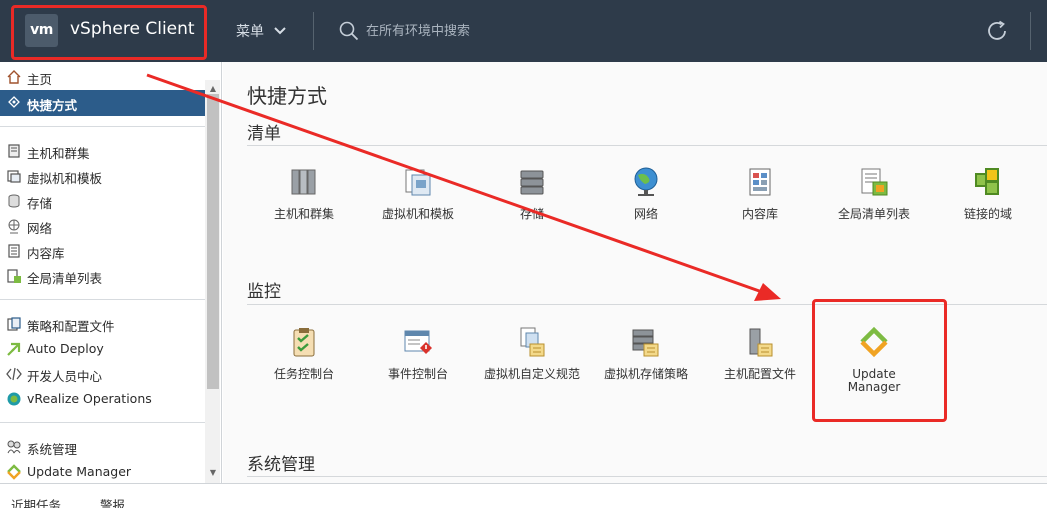 The height and width of the screenshot is (508, 1047). I want to click on tile-vms-templates: 虚拟机和模板, so click(418, 211).